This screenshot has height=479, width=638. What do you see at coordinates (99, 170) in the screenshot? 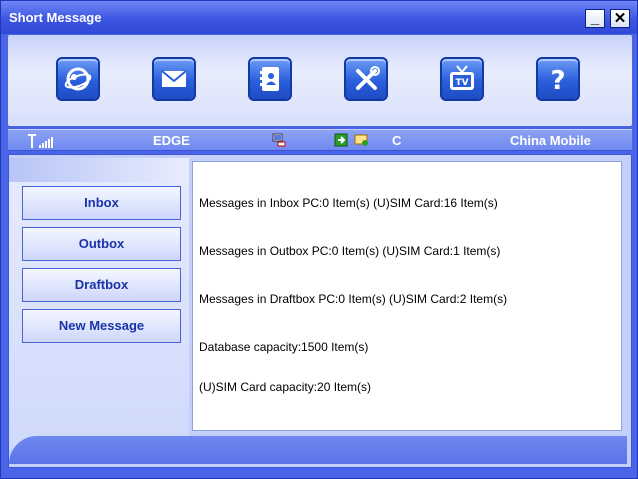
I see `navigation-panel-header` at bounding box center [99, 170].